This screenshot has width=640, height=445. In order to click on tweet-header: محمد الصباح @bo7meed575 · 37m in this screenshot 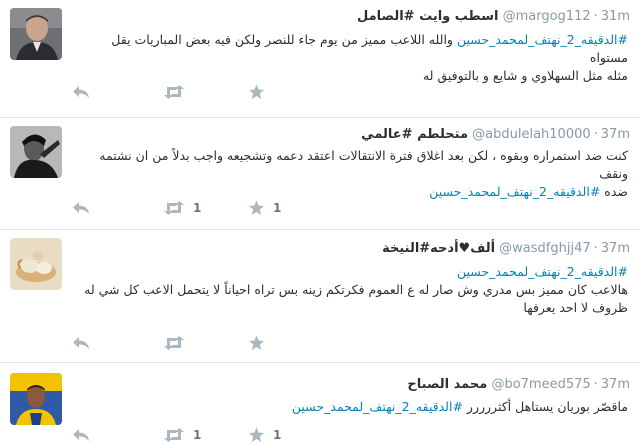, I will do `click(518, 384)`.